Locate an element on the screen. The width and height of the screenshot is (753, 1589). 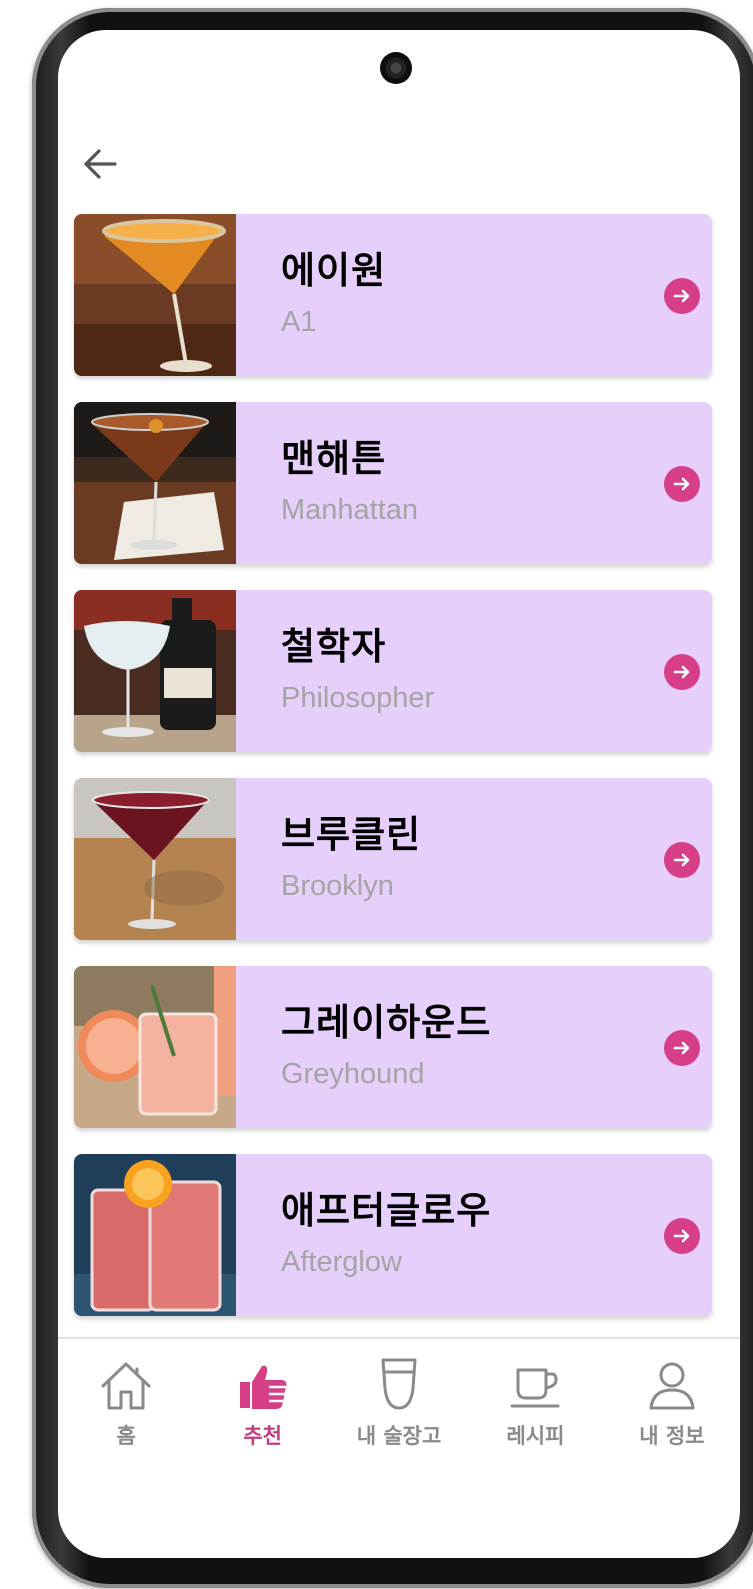
cocktail-card: 그레이하운드 Greyhound is located at coordinates (393, 1047).